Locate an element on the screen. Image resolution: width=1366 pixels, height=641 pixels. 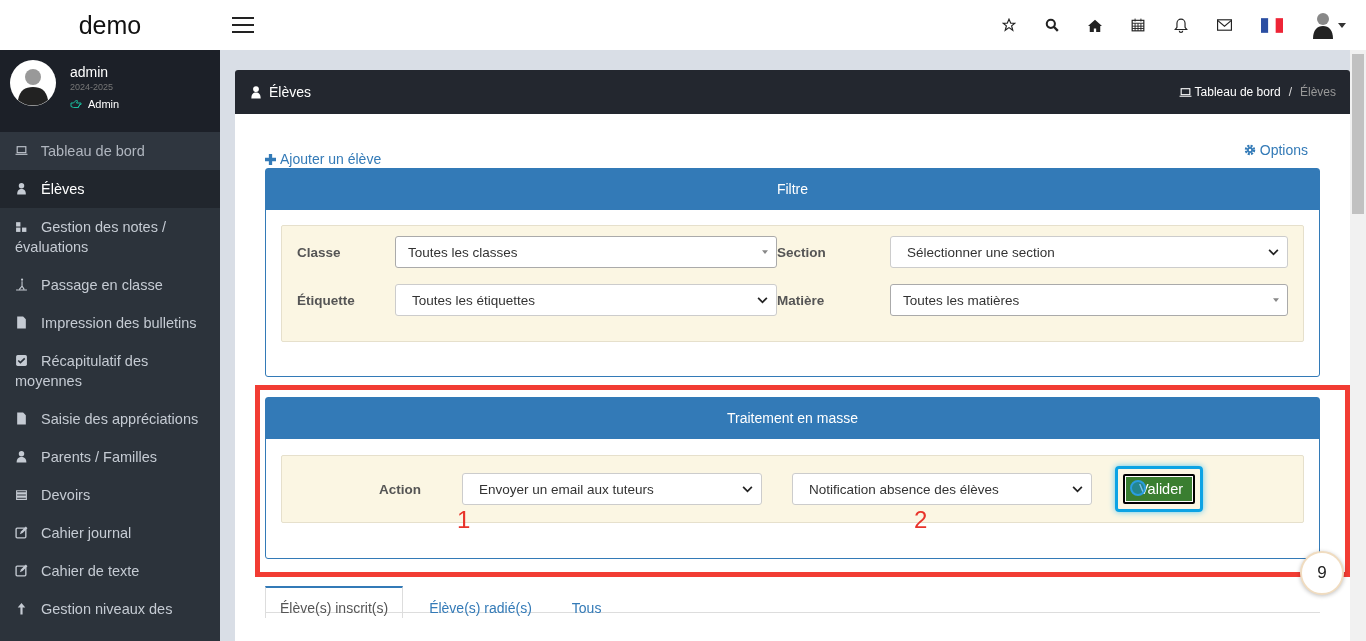
calendar-icon is located at coordinates (1138, 25).